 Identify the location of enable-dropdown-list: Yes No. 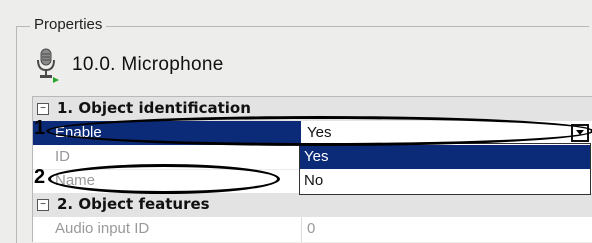
(445, 169).